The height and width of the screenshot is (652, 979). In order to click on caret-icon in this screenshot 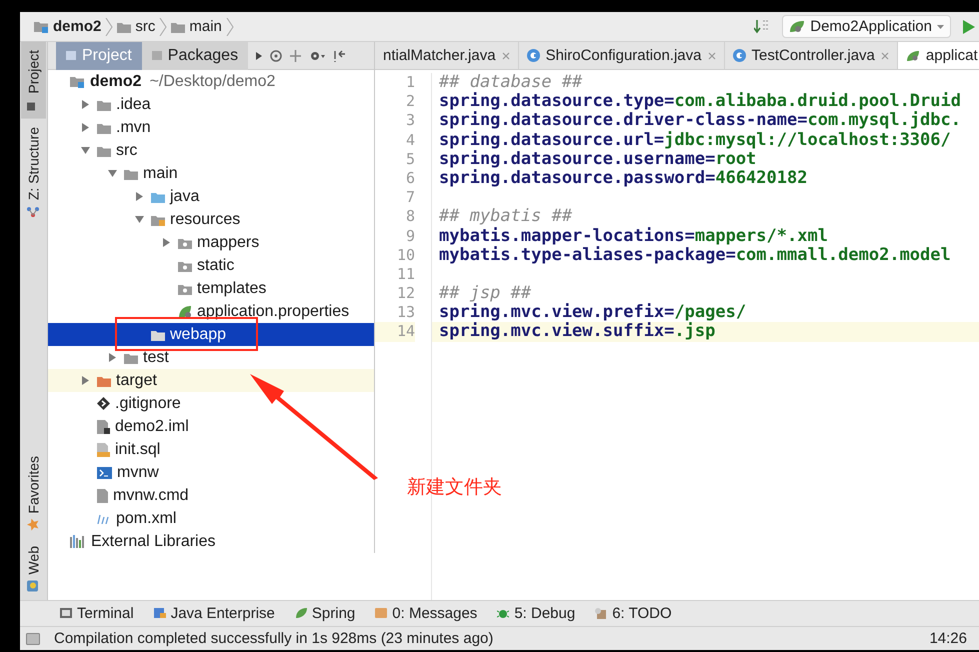, I will do `click(940, 26)`.